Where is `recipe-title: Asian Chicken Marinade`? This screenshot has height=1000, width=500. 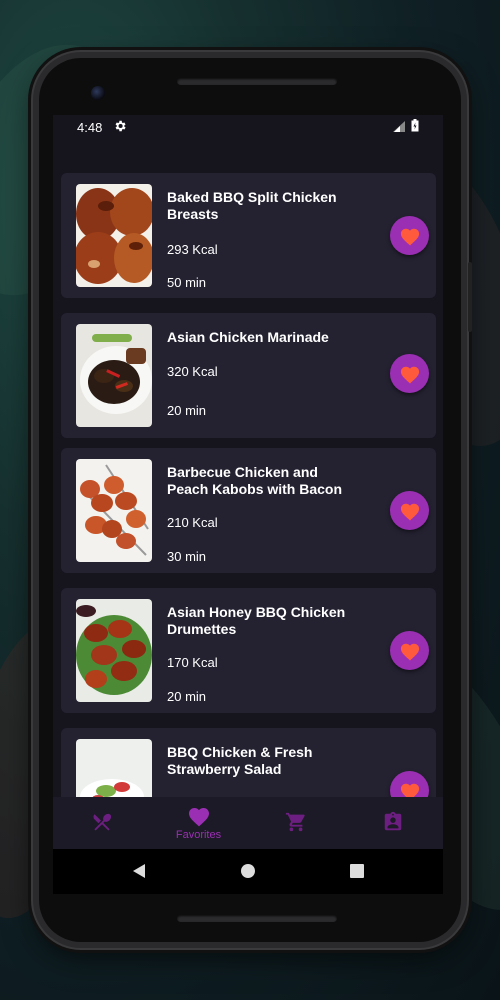
recipe-title: Asian Chicken Marinade is located at coordinates (248, 337).